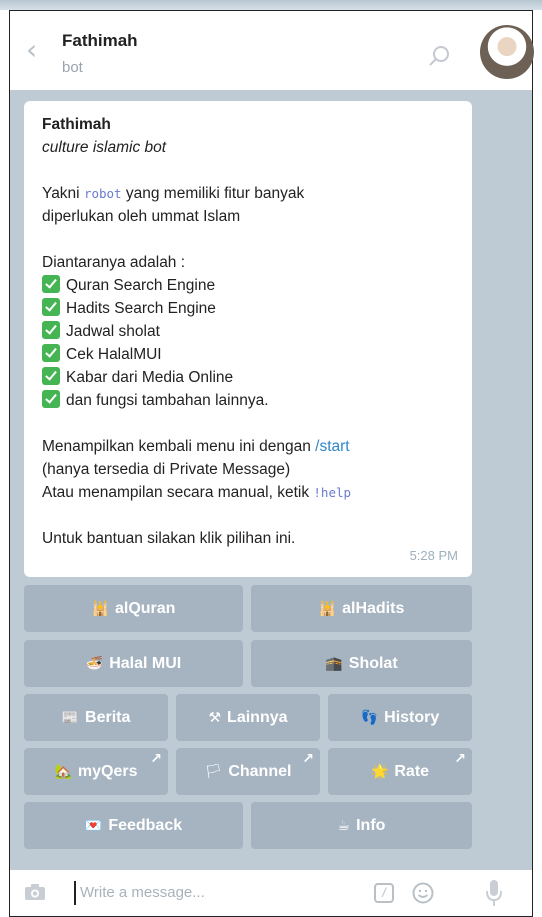 The image size is (542, 917). Describe the element at coordinates (332, 492) in the screenshot. I see `help-code: !help` at that location.